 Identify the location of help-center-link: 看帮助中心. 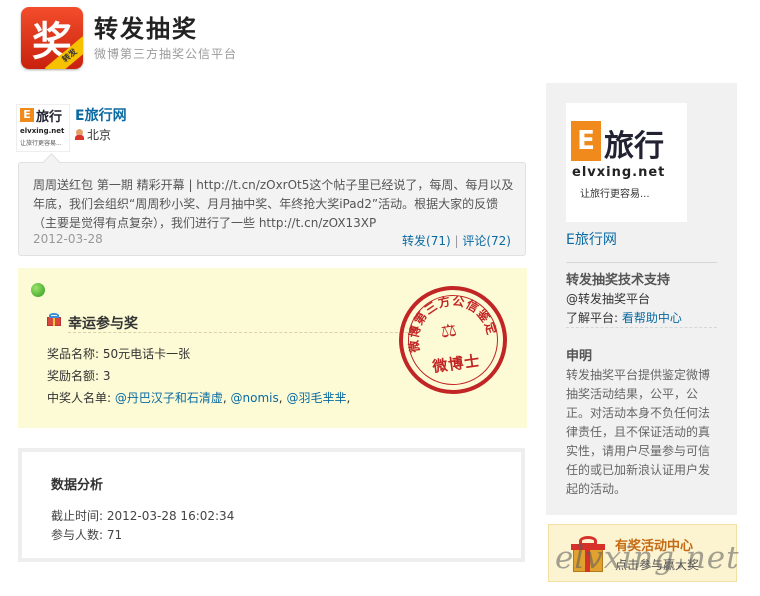
(652, 318).